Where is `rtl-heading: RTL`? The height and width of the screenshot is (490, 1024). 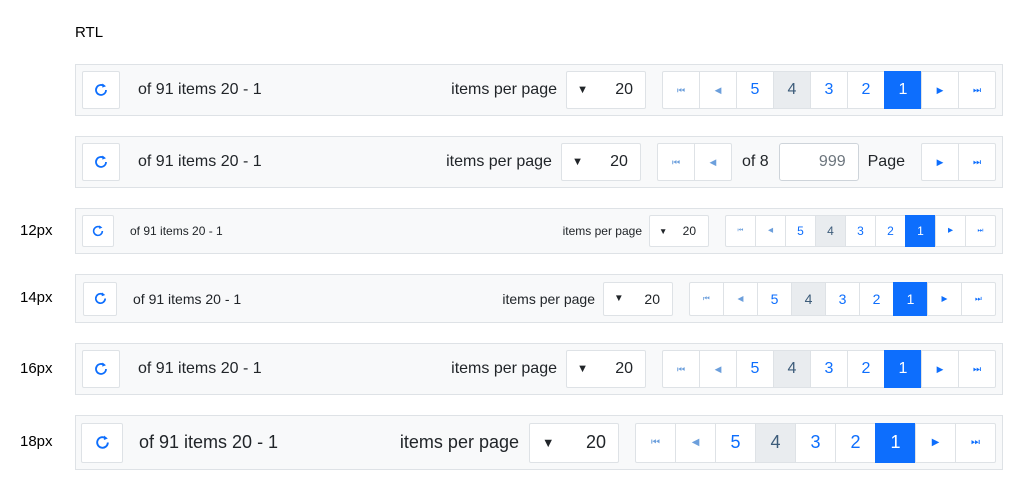 rtl-heading: RTL is located at coordinates (89, 32).